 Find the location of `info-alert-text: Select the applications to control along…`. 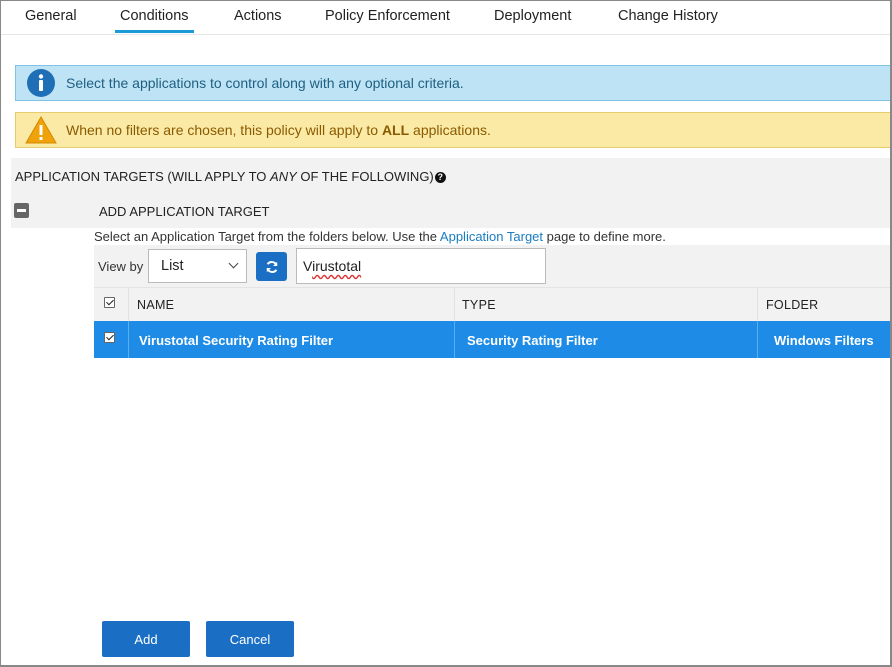

info-alert-text: Select the applications to control along… is located at coordinates (265, 83).